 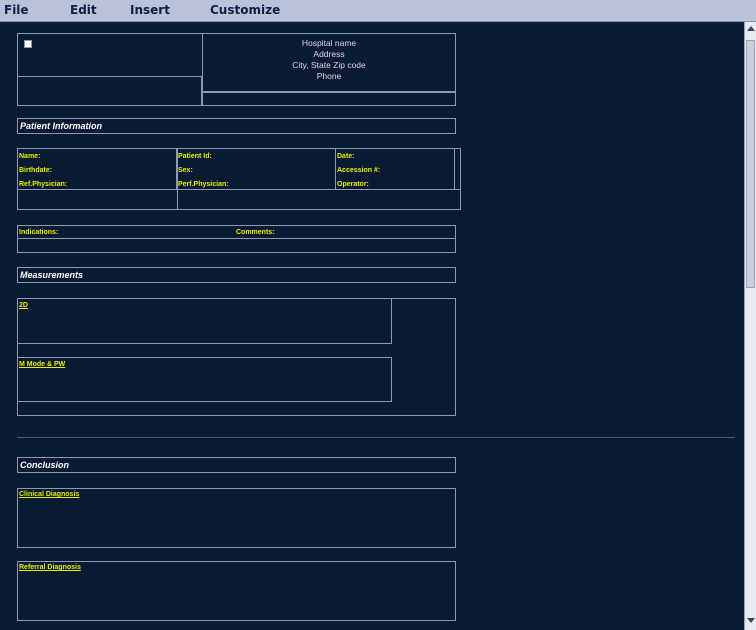 What do you see at coordinates (236, 591) in the screenshot?
I see `referral-diagnosis-box` at bounding box center [236, 591].